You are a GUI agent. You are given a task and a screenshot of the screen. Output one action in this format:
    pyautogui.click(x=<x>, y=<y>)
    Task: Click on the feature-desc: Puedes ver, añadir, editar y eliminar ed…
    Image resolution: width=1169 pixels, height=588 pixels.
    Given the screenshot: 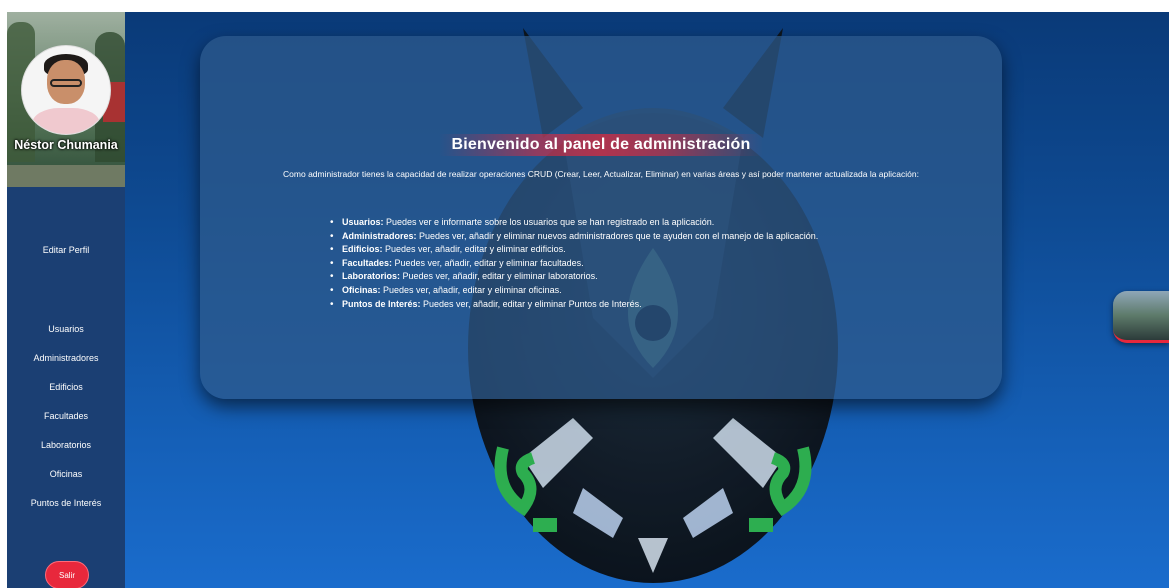 What is the action you would take?
    pyautogui.click(x=474, y=249)
    